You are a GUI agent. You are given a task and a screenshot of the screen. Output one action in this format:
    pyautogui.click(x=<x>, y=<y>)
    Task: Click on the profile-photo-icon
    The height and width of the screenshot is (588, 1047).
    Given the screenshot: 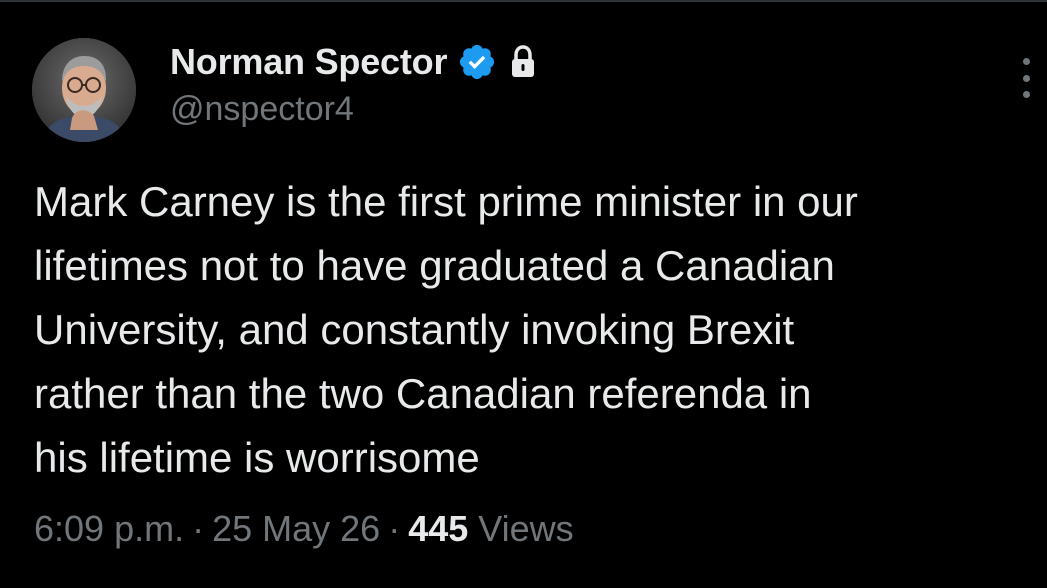 What is the action you would take?
    pyautogui.click(x=84, y=90)
    